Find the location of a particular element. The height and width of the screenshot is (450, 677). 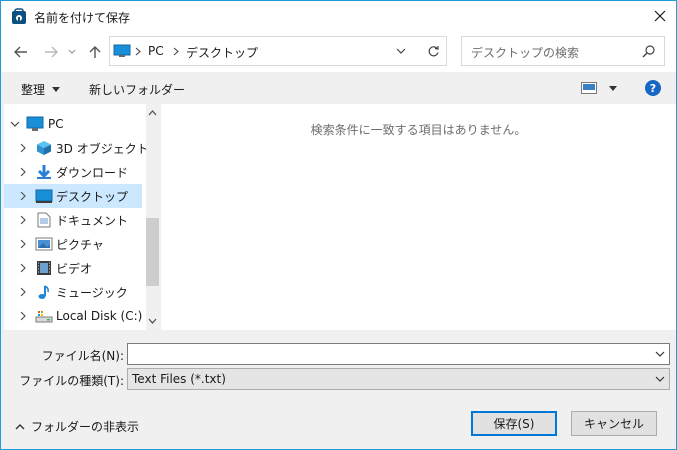

search-placeholder: デスクトップの検索 is located at coordinates (525, 53).